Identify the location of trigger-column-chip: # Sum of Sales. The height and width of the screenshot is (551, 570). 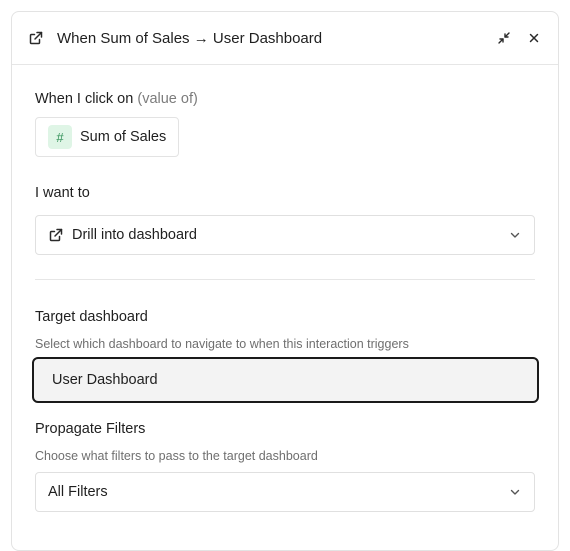
(107, 137).